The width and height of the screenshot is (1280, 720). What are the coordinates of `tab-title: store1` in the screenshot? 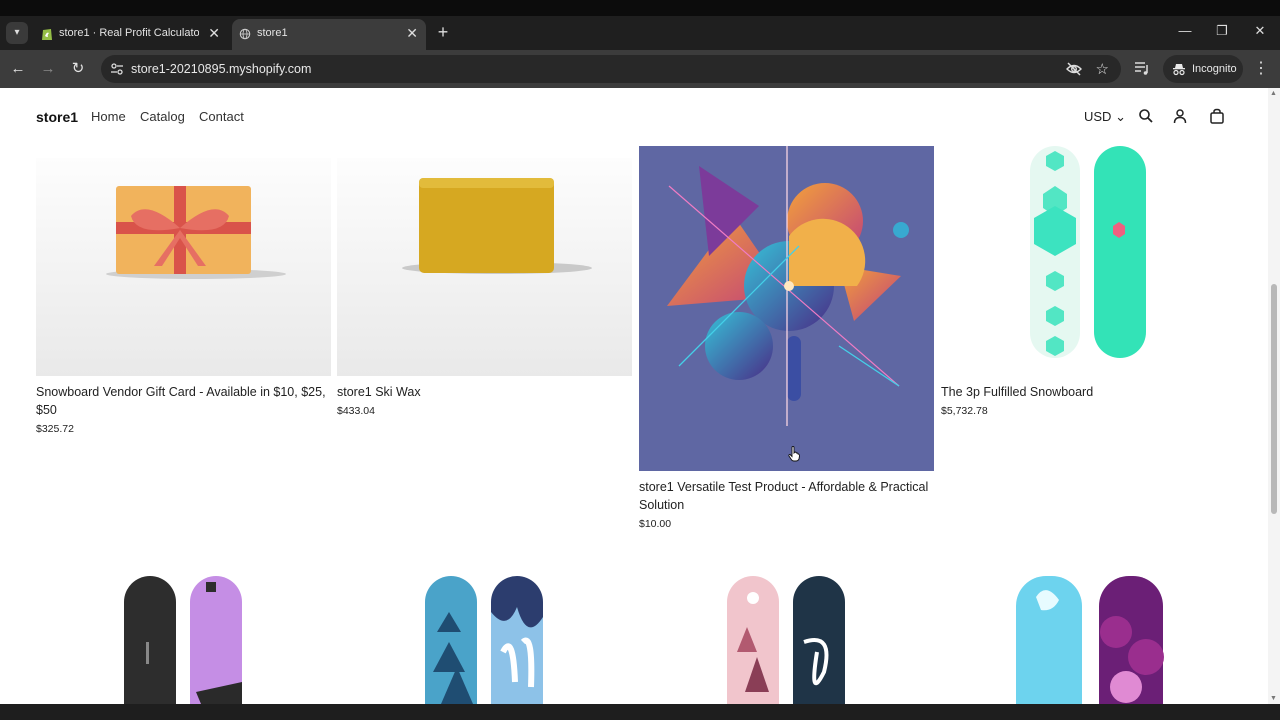 It's located at (272, 33).